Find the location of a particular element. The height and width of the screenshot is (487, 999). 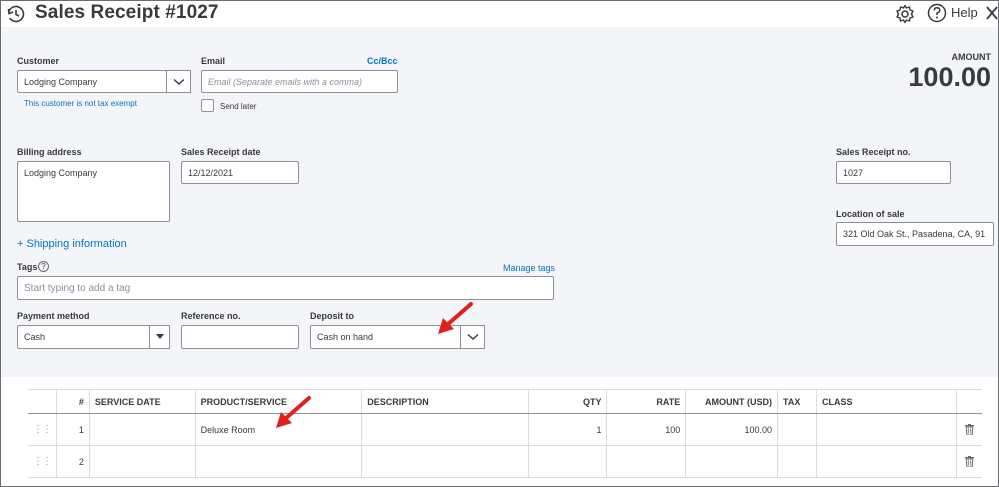

send-later-label: Send later is located at coordinates (238, 106).